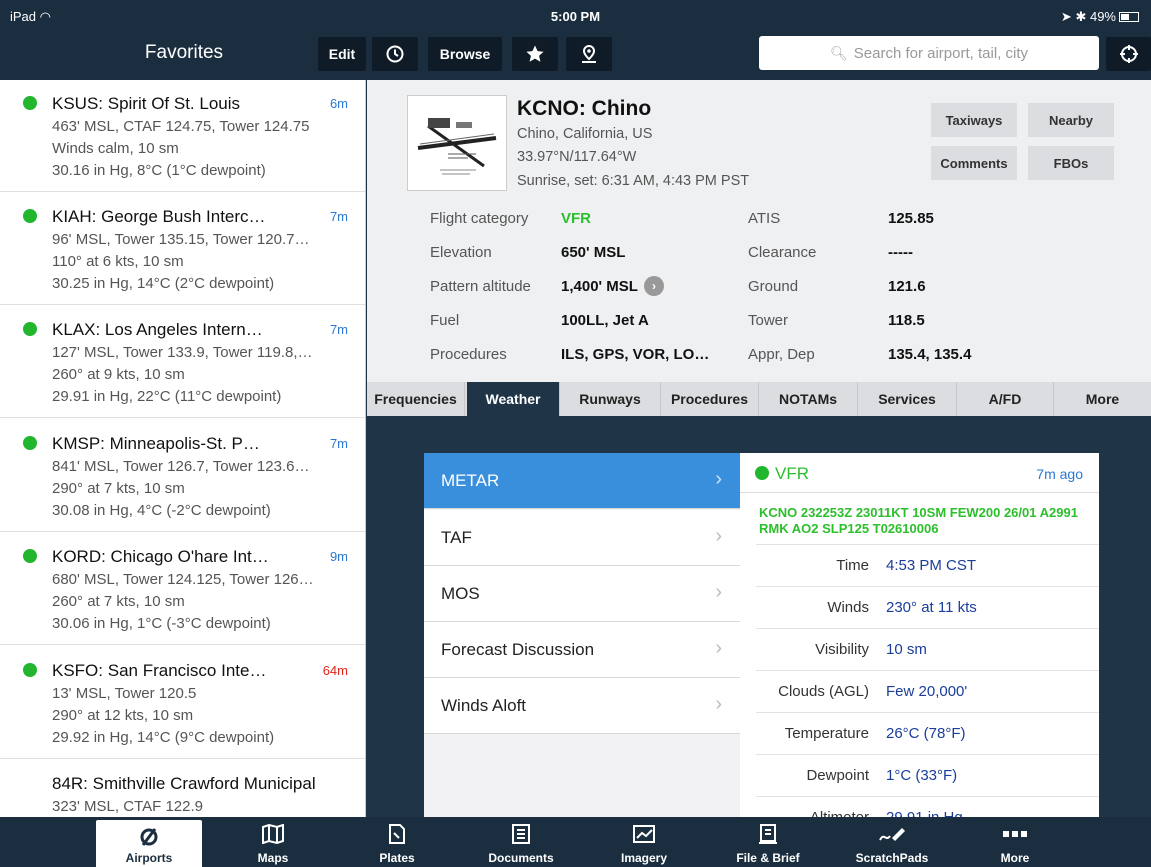 The height and width of the screenshot is (867, 1151). Describe the element at coordinates (416, 399) in the screenshot. I see `tab-frequencies: Frequencies` at that location.